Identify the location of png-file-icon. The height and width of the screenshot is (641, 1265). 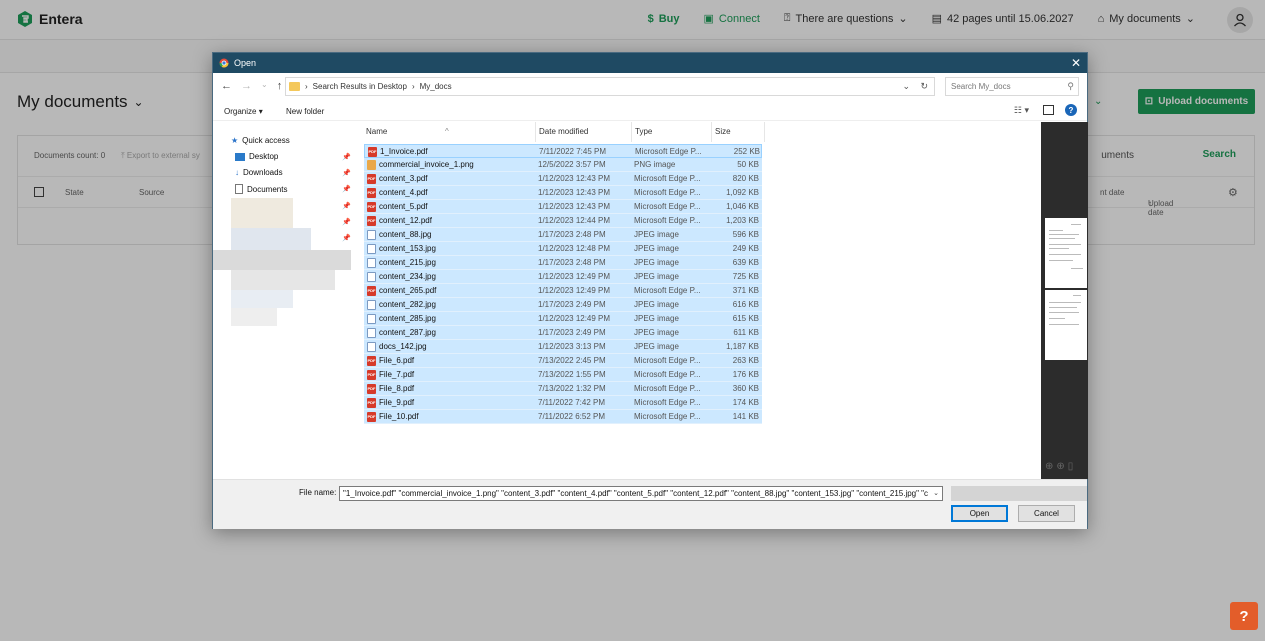
(371, 165).